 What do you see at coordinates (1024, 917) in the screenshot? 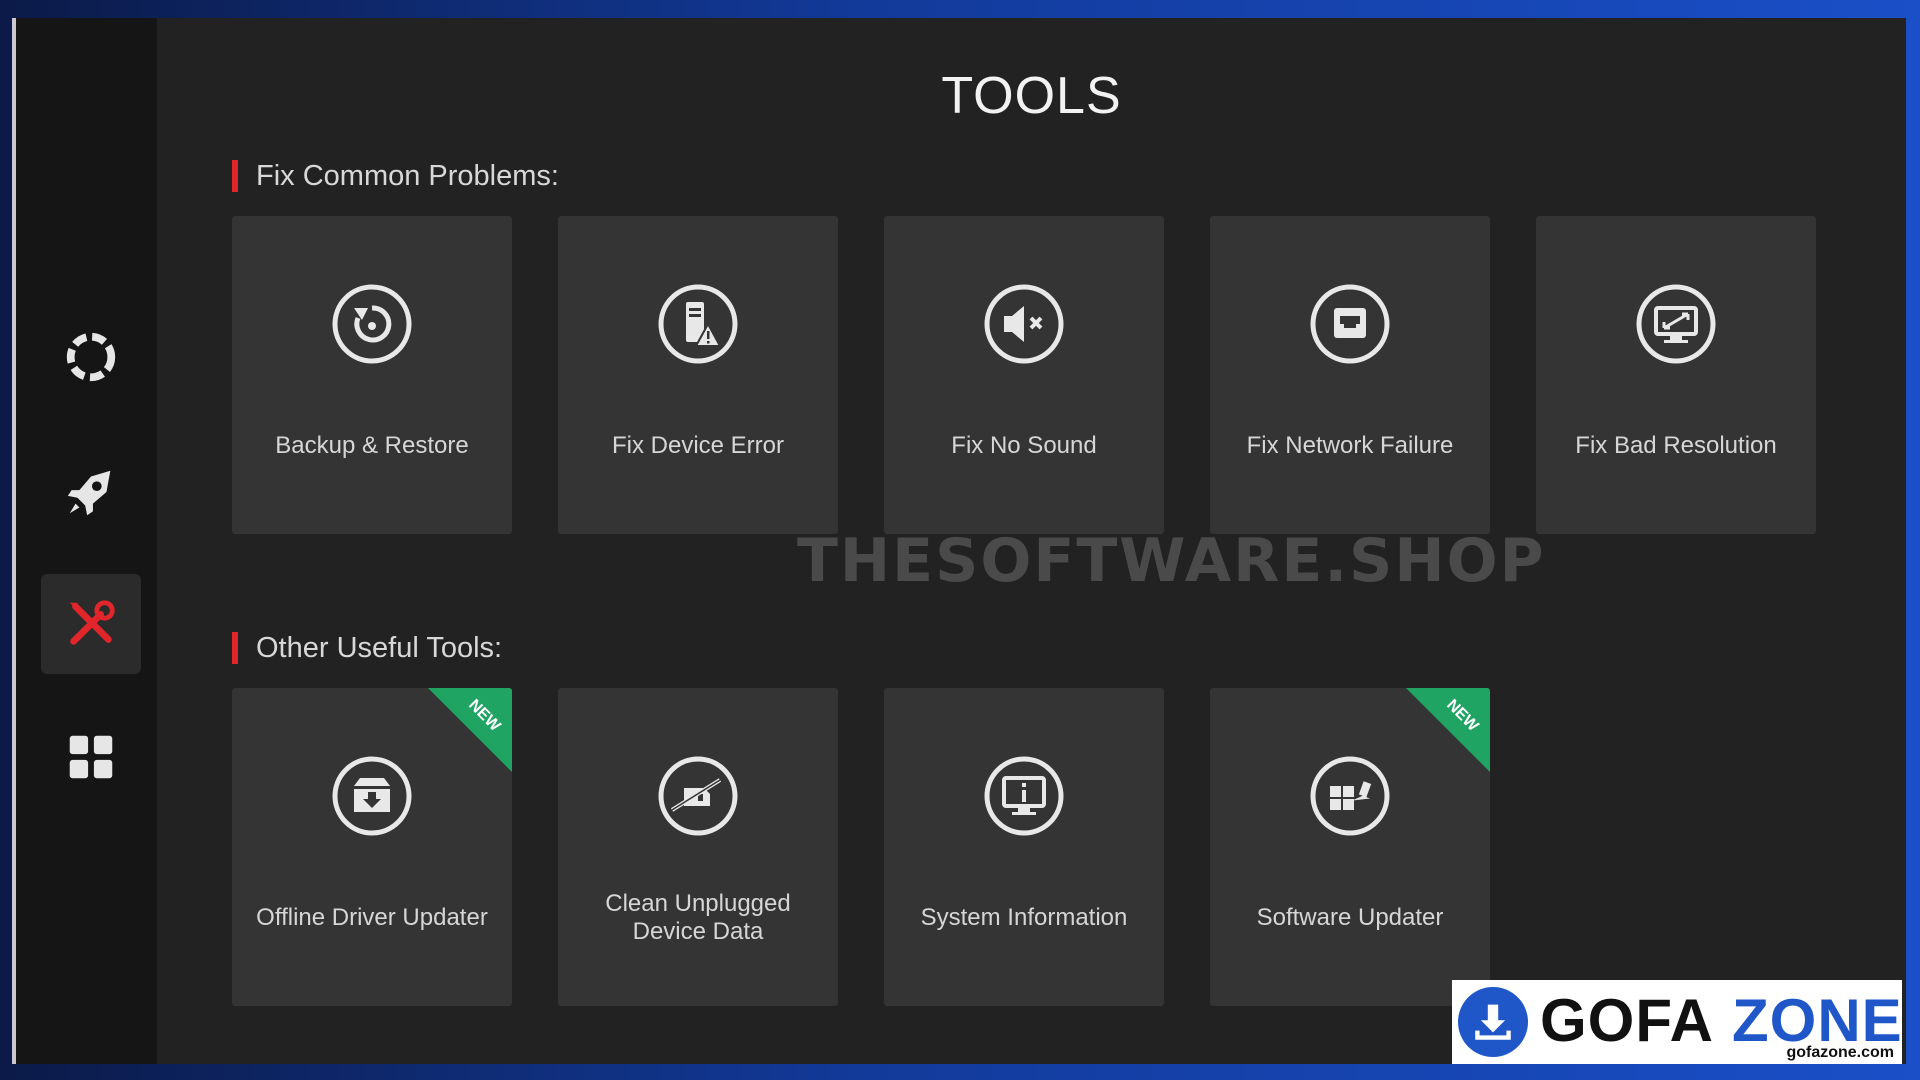
I see `card-label: System Information` at bounding box center [1024, 917].